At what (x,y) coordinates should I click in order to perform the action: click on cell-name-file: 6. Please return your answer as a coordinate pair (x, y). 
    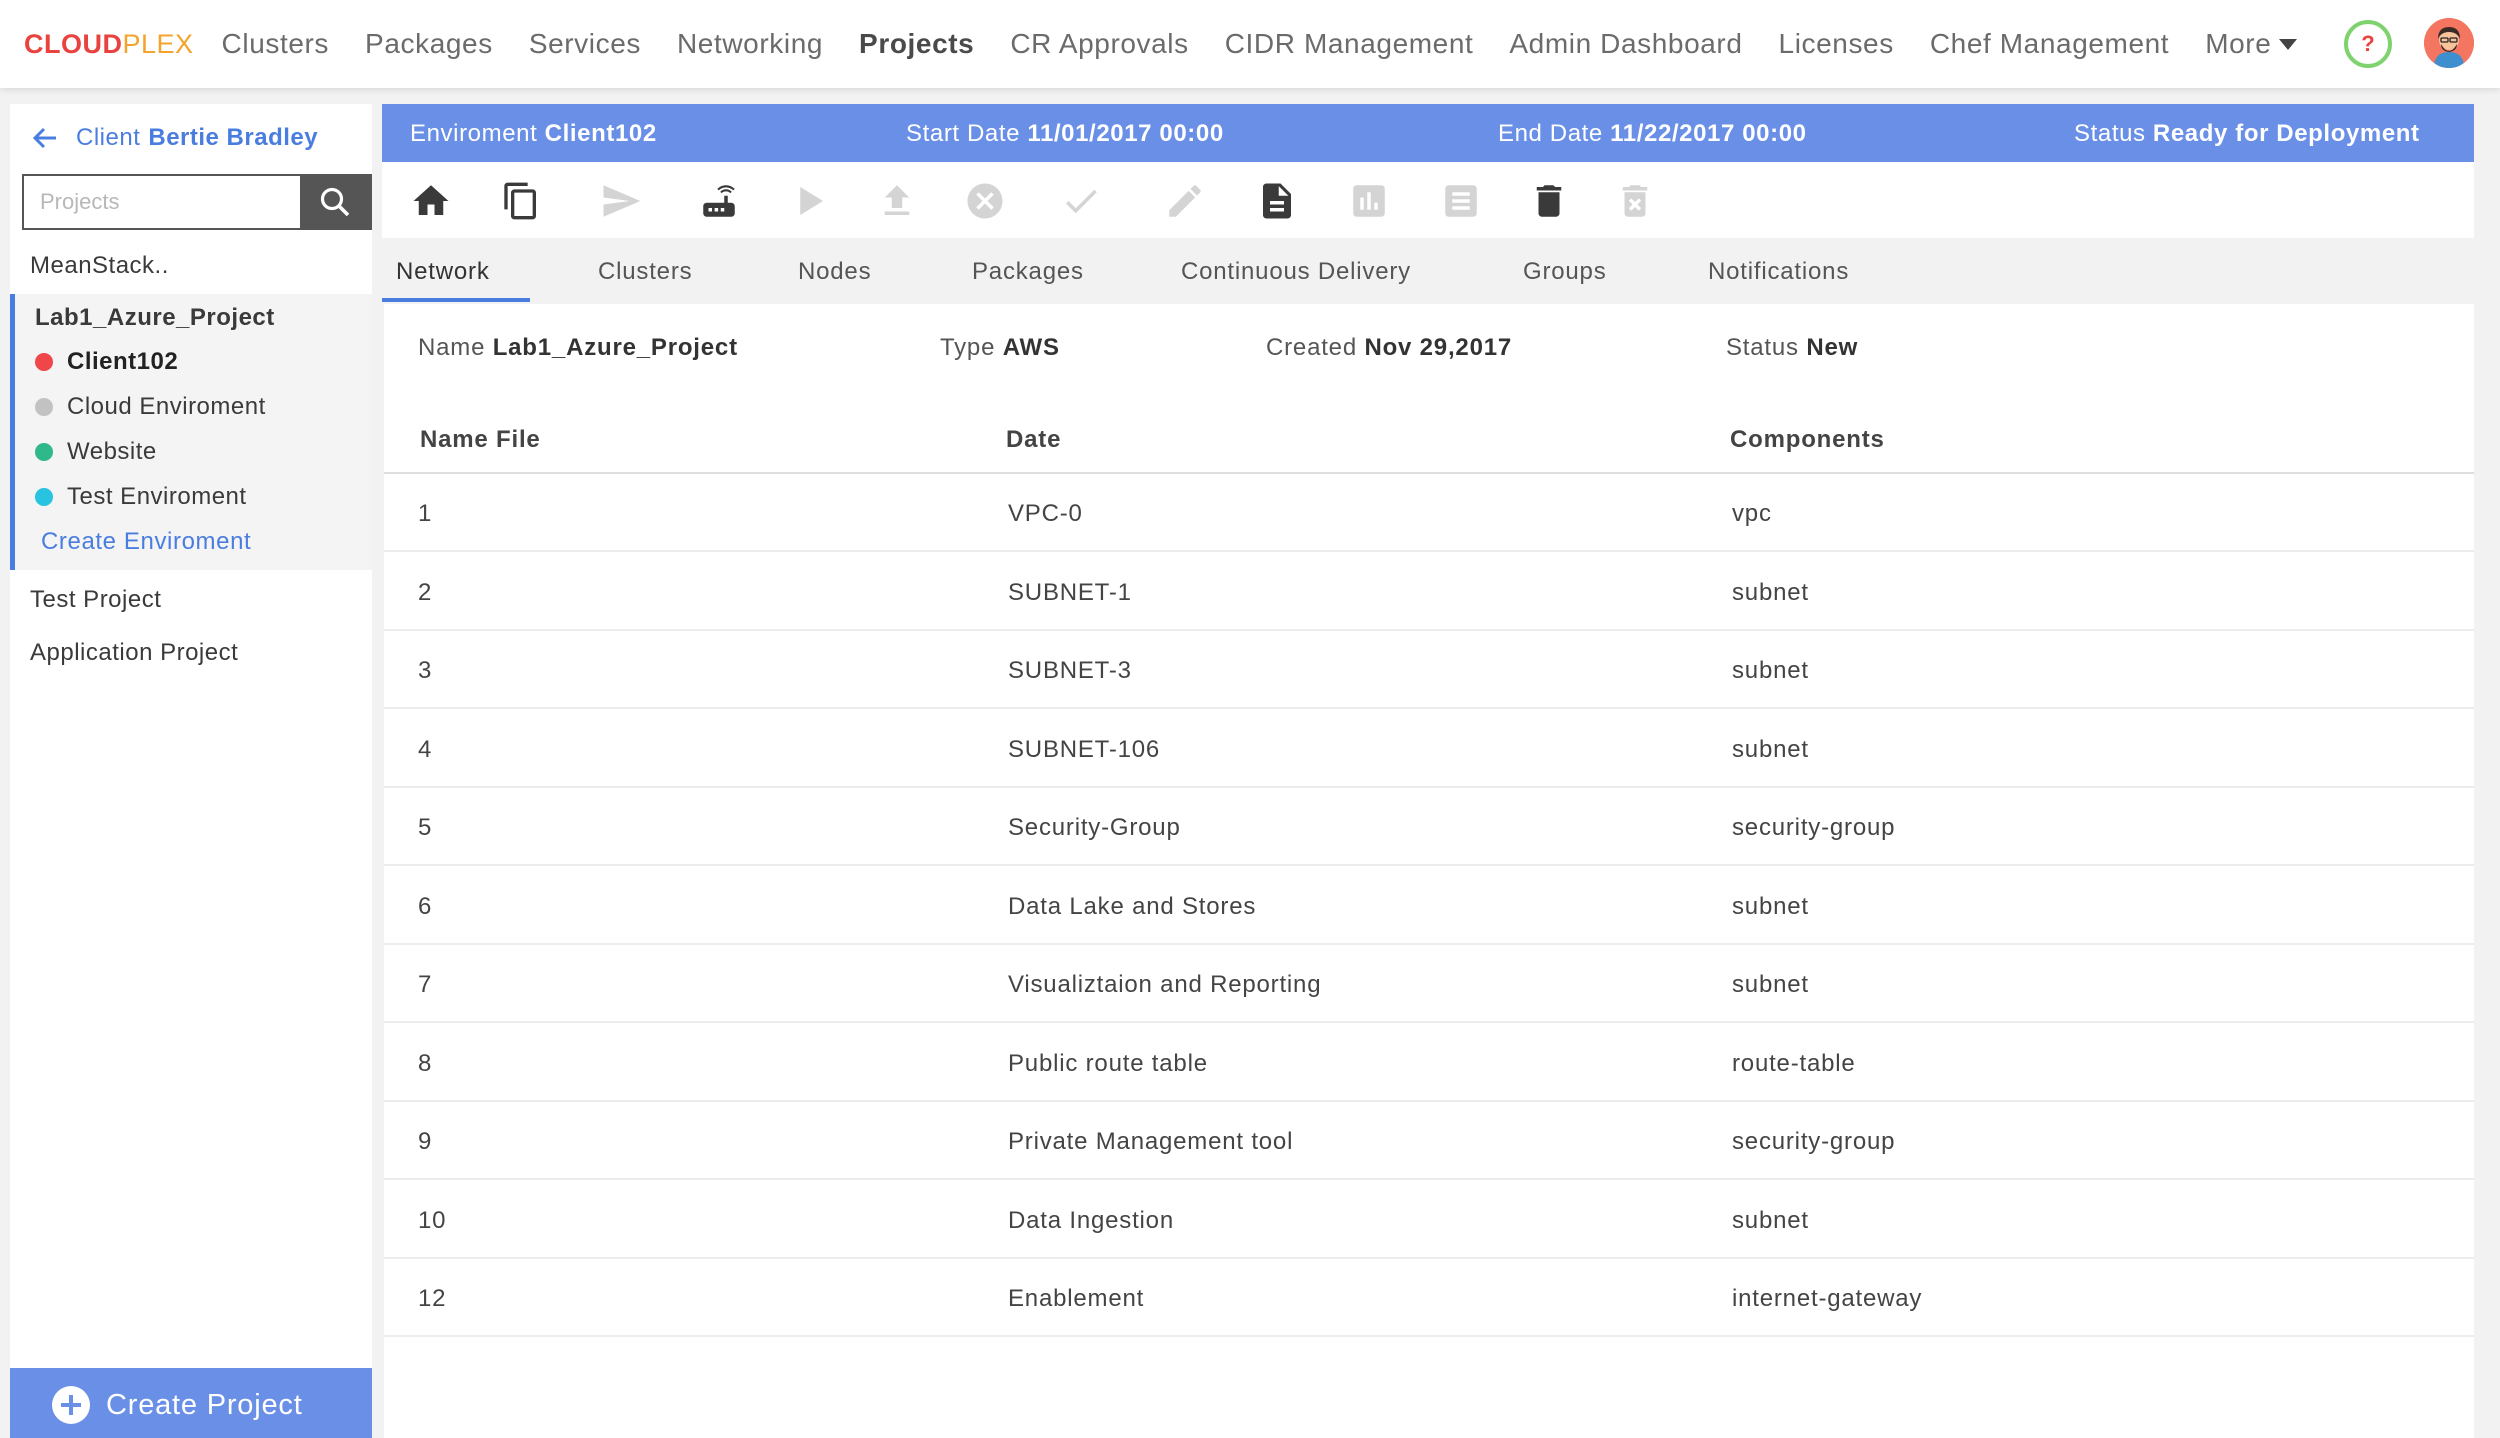
    Looking at the image, I should click on (425, 906).